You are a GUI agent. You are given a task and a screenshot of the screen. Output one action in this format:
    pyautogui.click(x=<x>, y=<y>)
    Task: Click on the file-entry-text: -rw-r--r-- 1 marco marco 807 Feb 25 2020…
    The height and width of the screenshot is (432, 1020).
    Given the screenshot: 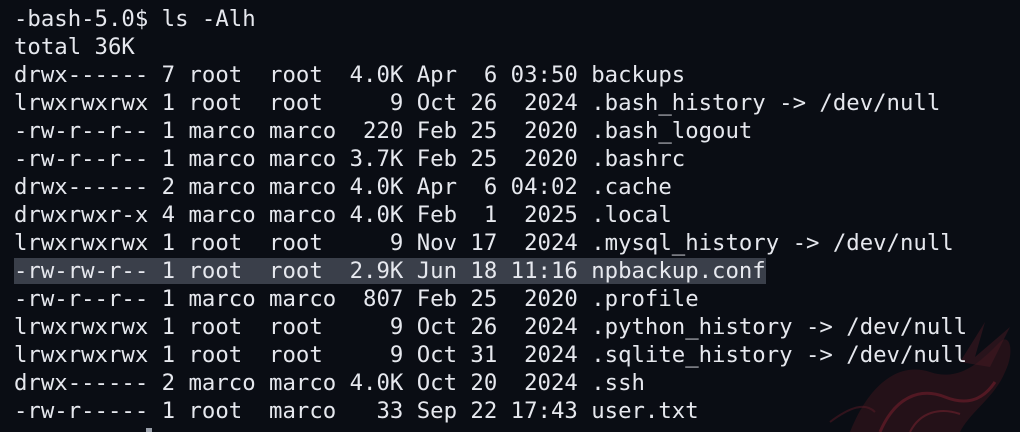 What is the action you would take?
    pyautogui.click(x=356, y=299)
    